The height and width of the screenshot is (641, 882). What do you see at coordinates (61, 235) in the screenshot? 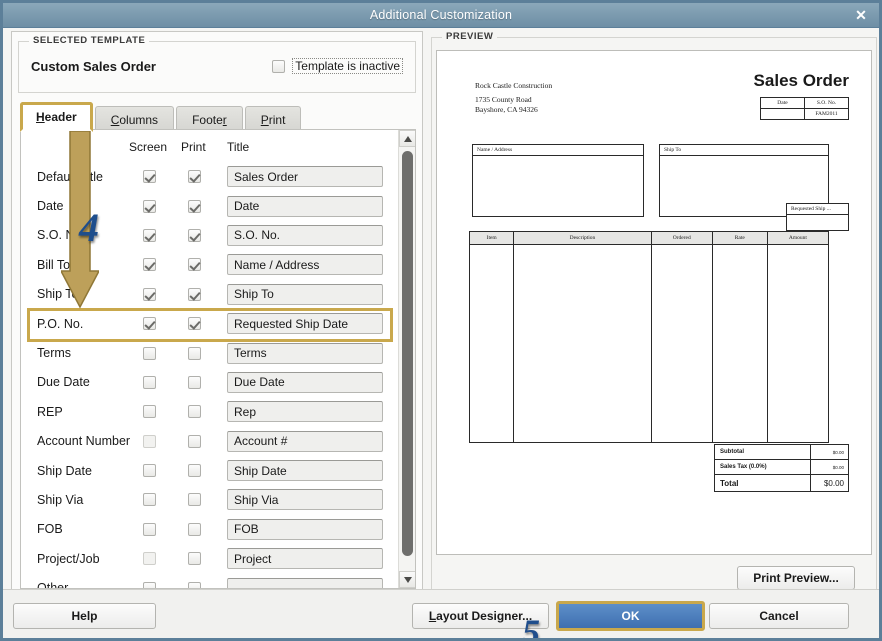
I see `field-row-label: S.O. No.` at bounding box center [61, 235].